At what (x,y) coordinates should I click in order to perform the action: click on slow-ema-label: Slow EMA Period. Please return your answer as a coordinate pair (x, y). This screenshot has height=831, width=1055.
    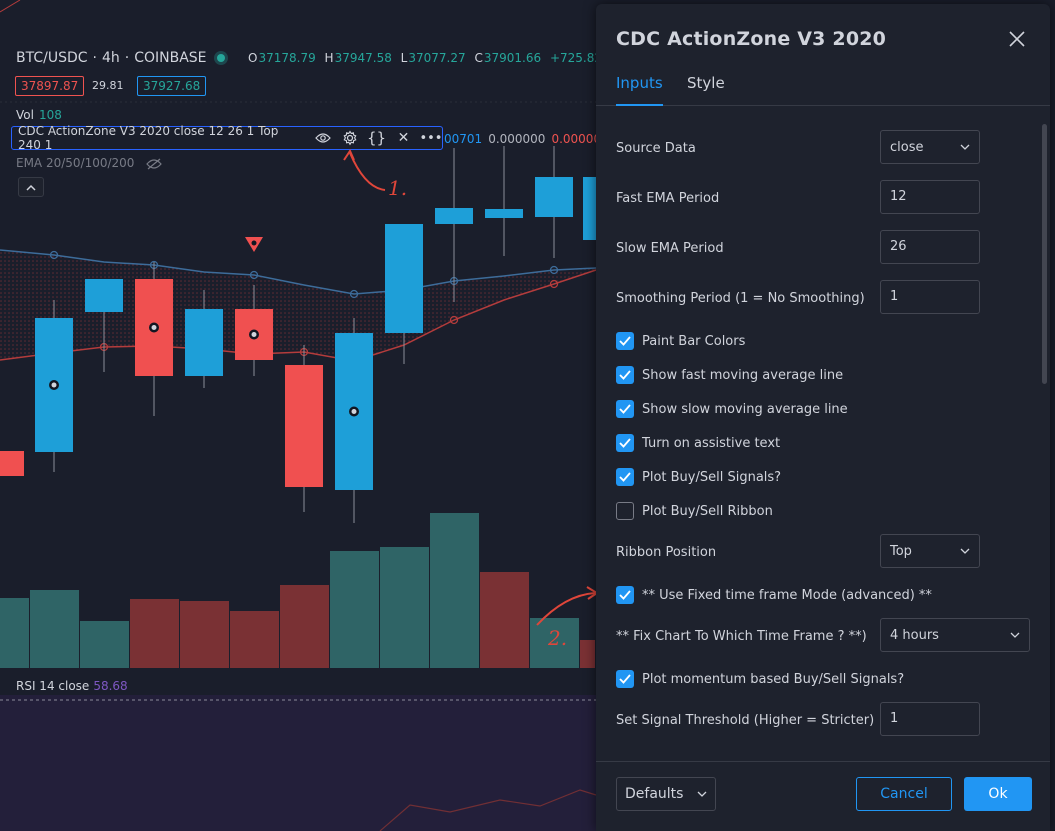
    Looking at the image, I should click on (670, 248).